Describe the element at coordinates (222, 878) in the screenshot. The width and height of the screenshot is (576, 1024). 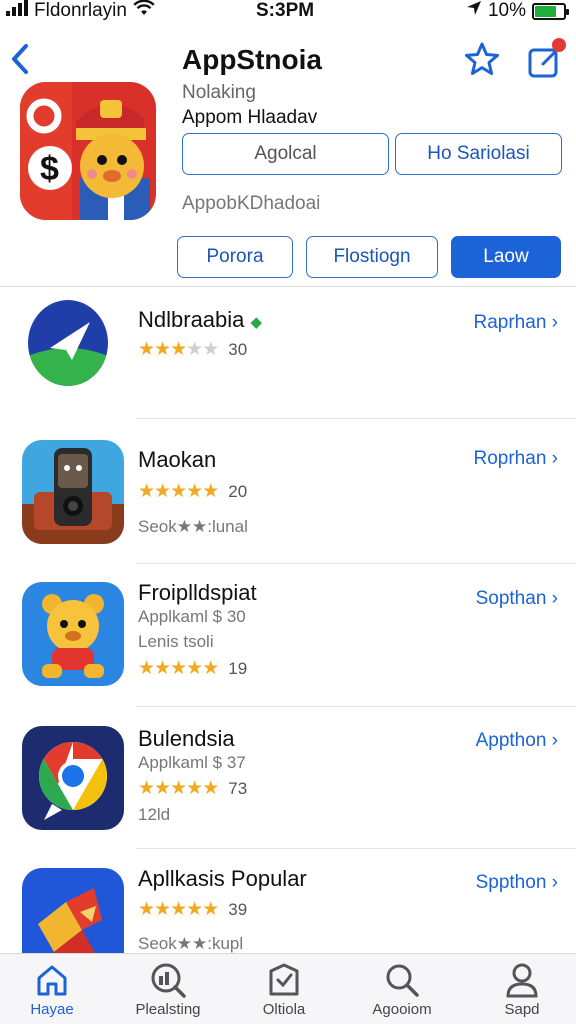
I see `app-name: Apllkasis Popular` at that location.